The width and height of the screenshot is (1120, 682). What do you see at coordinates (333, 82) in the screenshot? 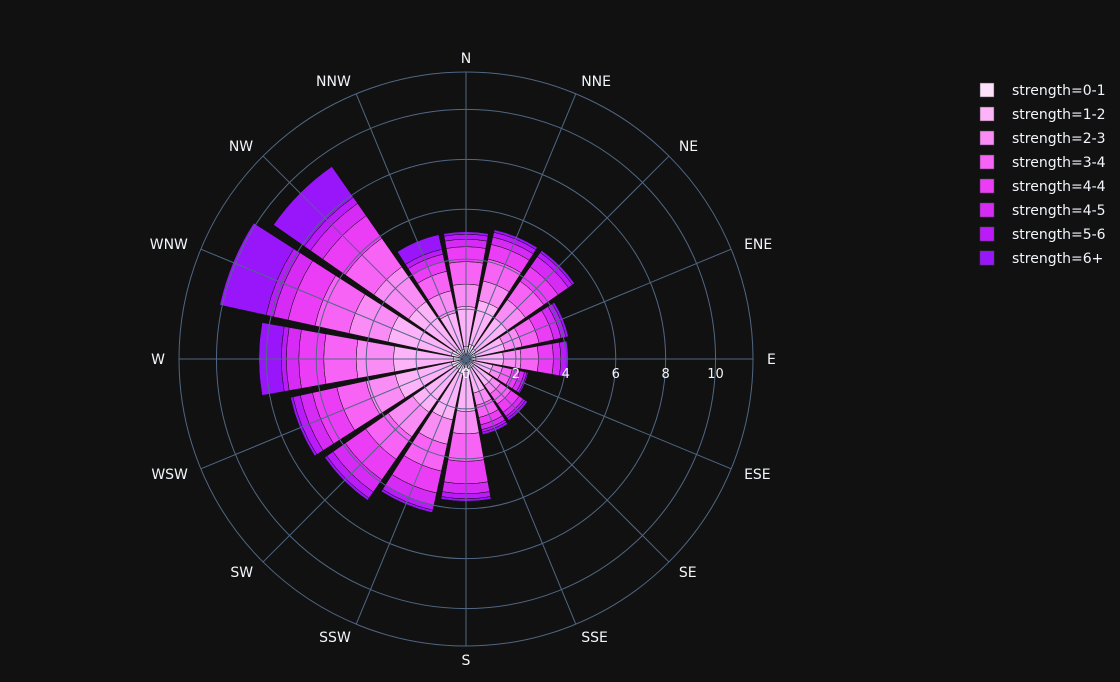
I see `direction-label-nnw: NNW` at bounding box center [333, 82].